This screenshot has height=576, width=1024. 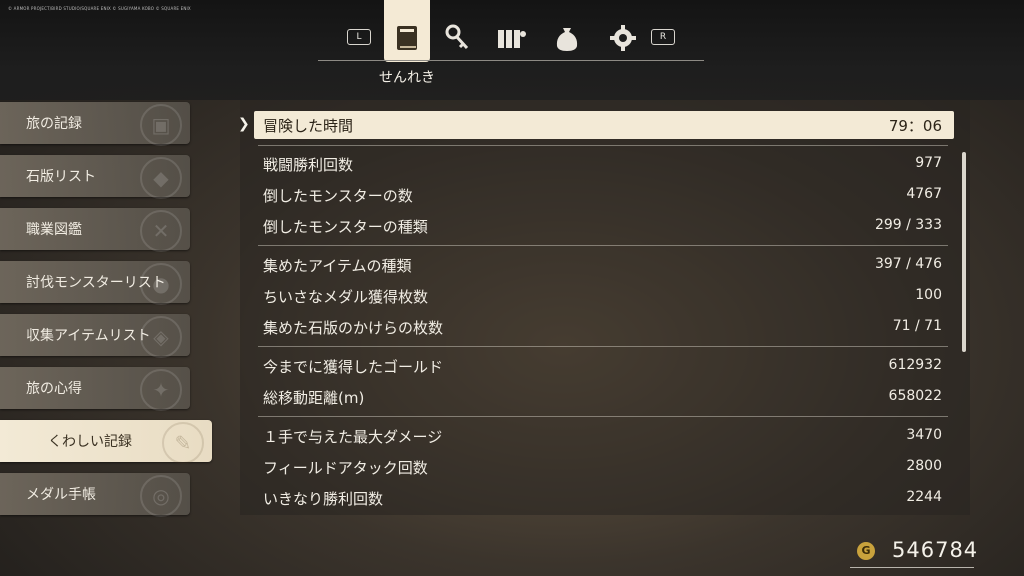 What do you see at coordinates (604, 467) in the screenshot?
I see `record-row: フィールドアタック回数 2800` at bounding box center [604, 467].